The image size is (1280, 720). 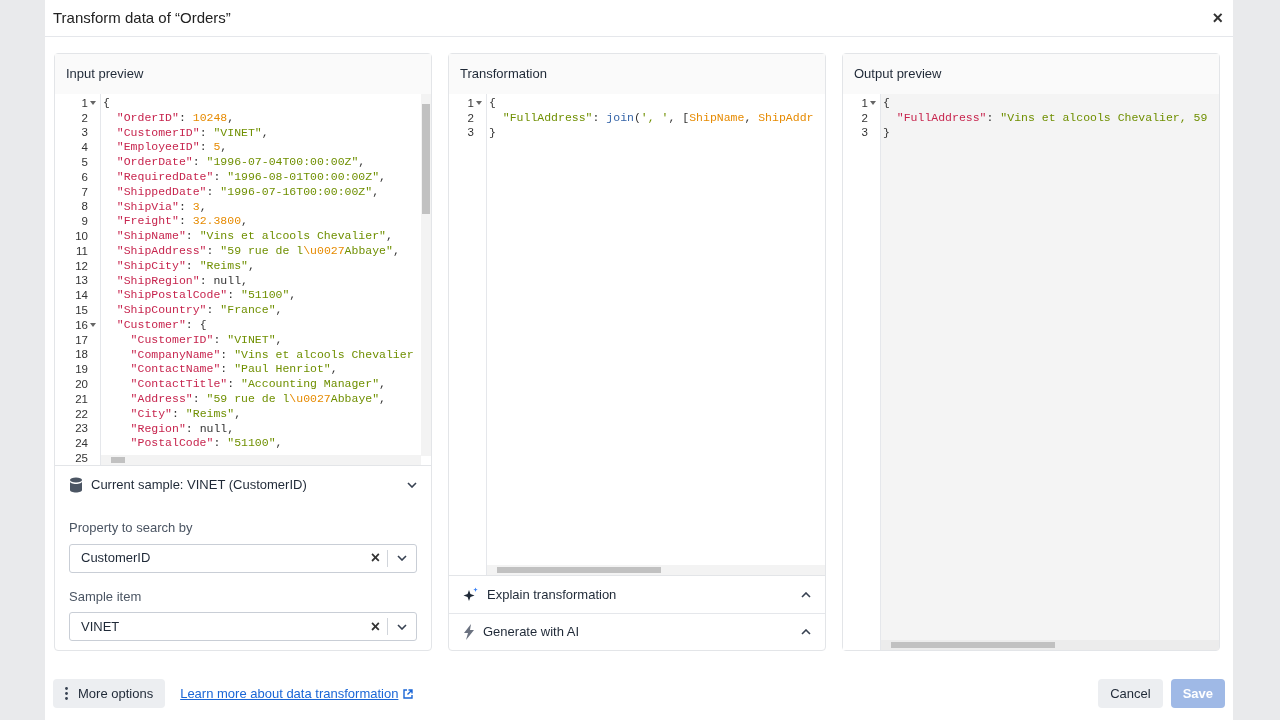 What do you see at coordinates (81, 325) in the screenshot?
I see `line-number: 16` at bounding box center [81, 325].